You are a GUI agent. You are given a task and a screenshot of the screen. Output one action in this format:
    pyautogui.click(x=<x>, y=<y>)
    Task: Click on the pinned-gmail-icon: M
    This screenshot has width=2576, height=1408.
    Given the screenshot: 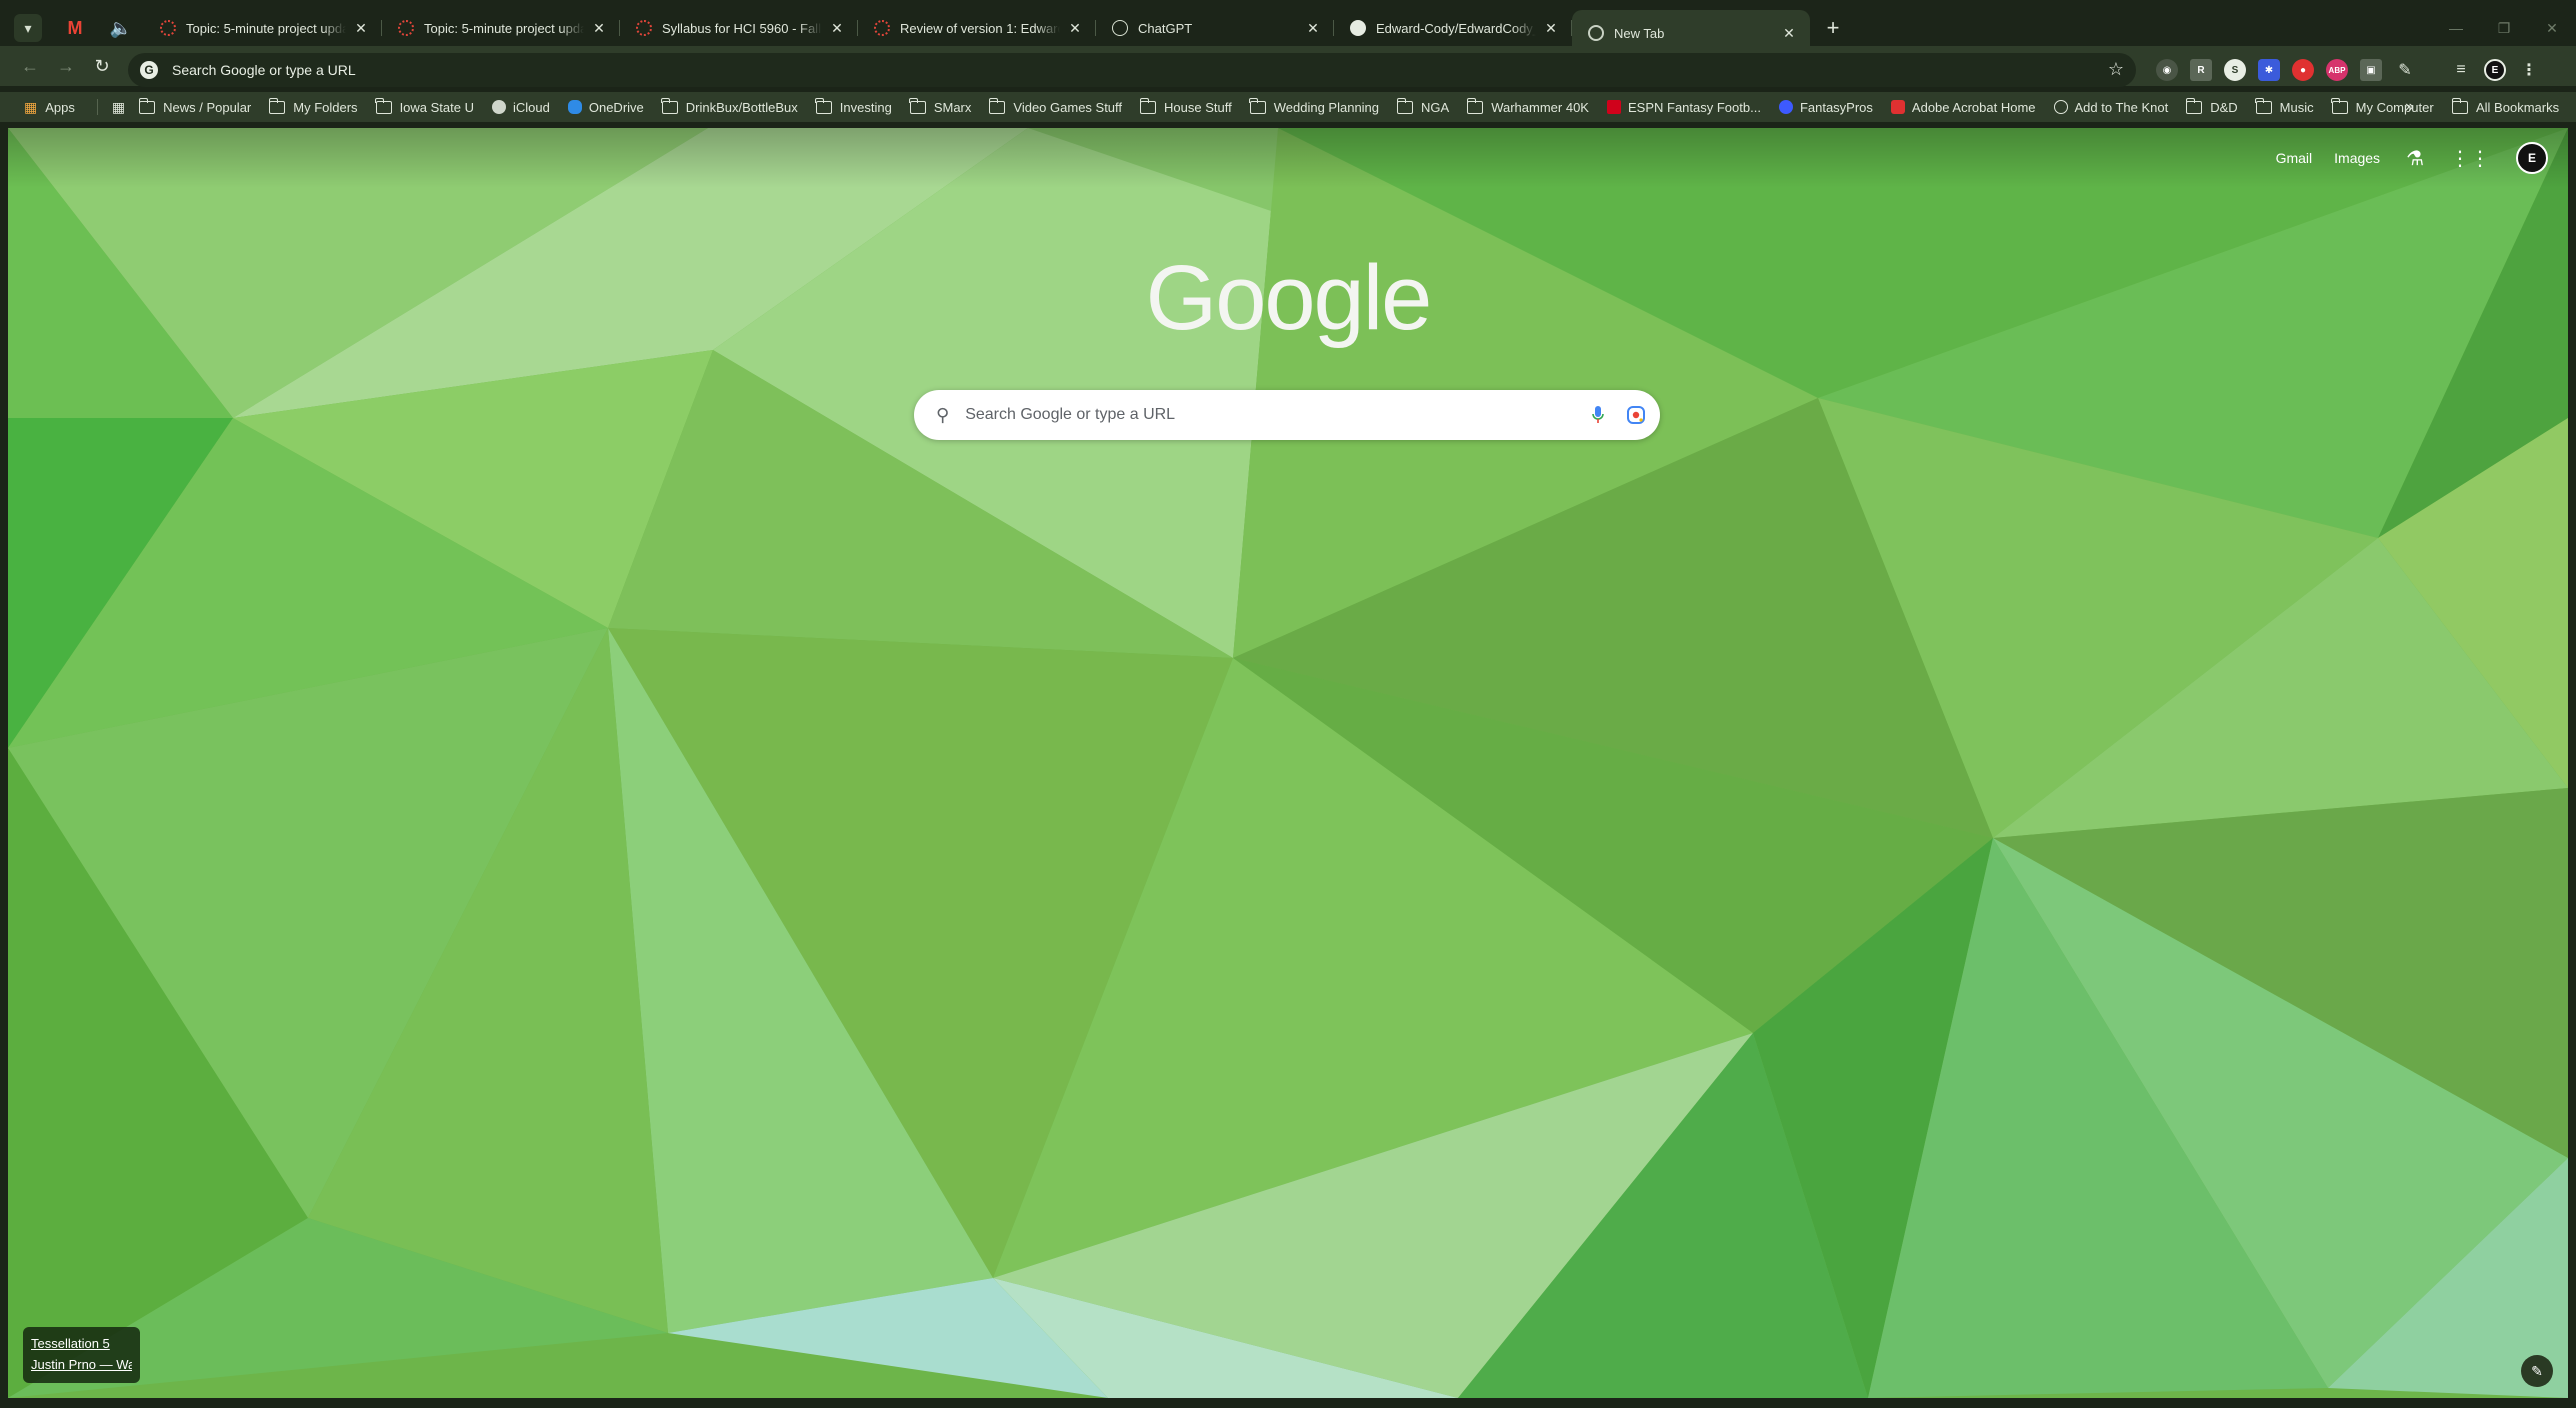 What is the action you would take?
    pyautogui.click(x=75, y=28)
    